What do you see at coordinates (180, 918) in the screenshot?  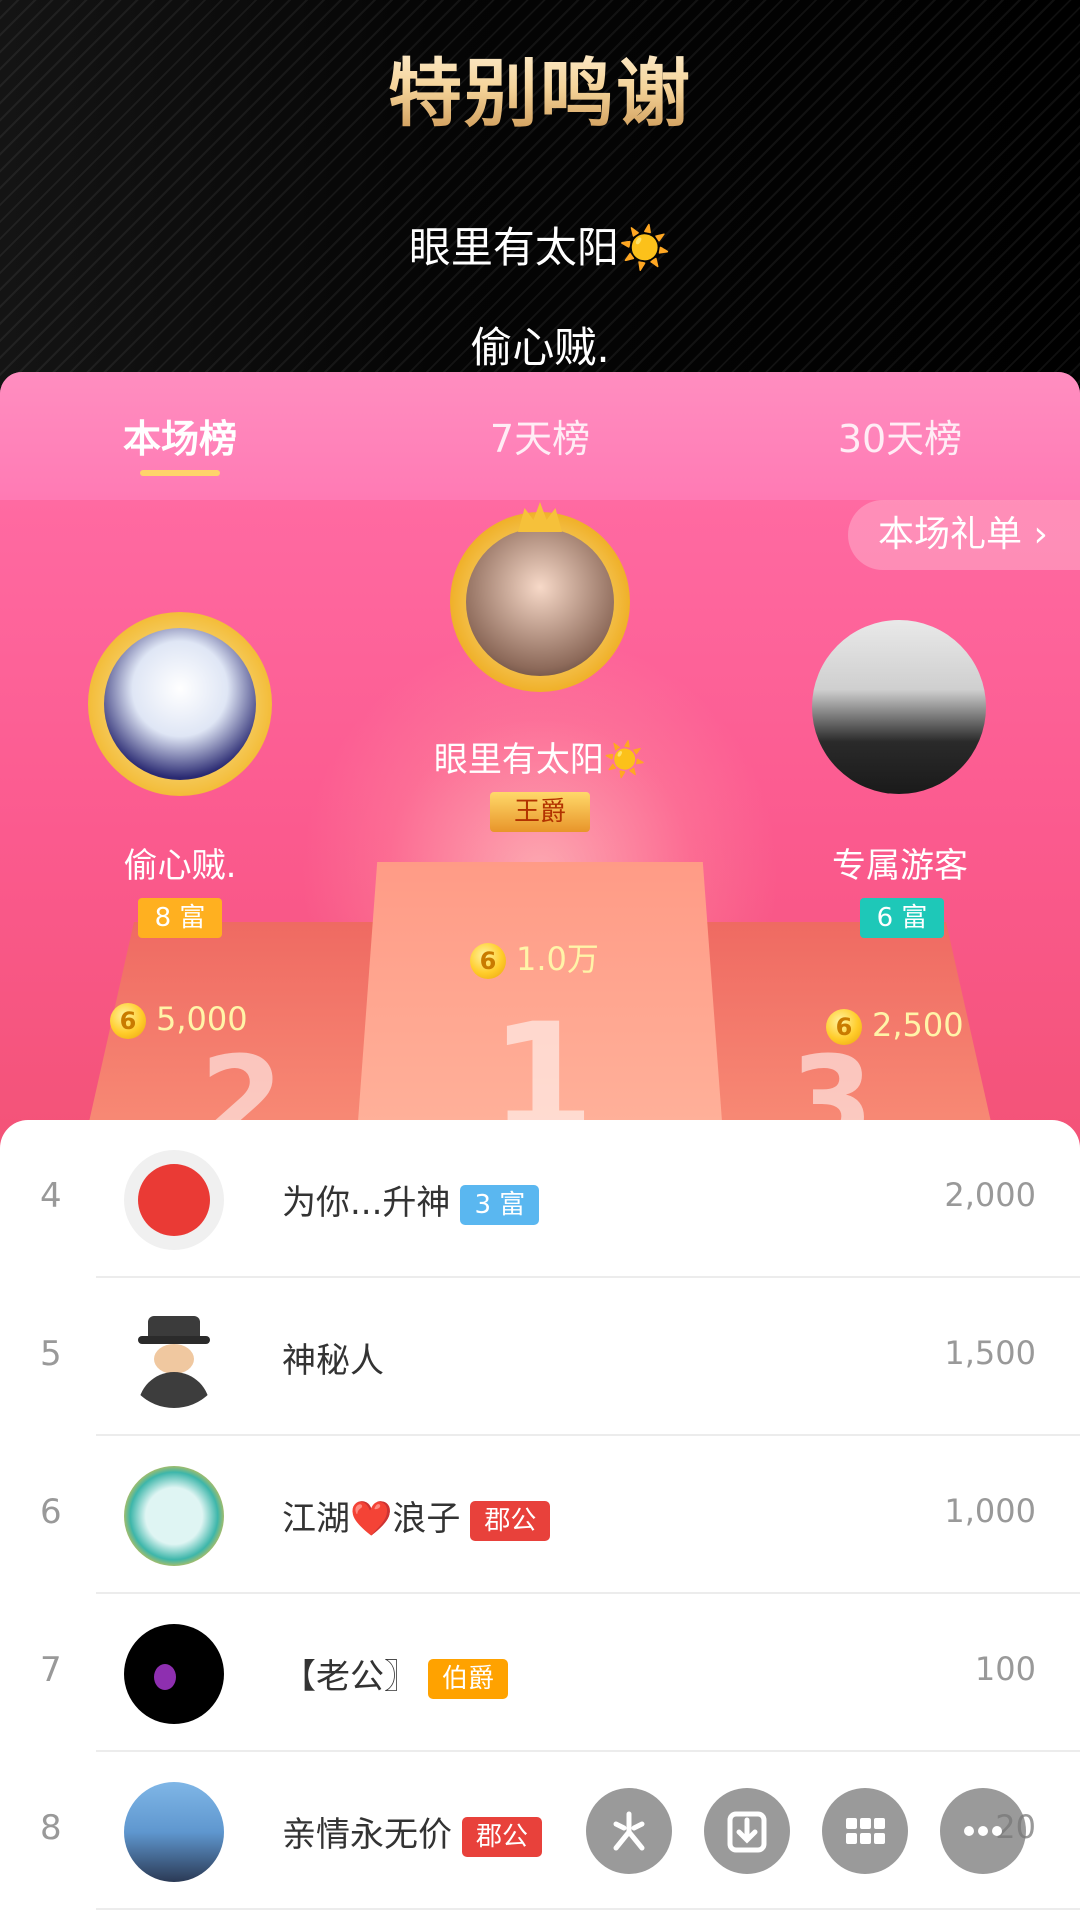 I see `second-badge: 8 富` at bounding box center [180, 918].